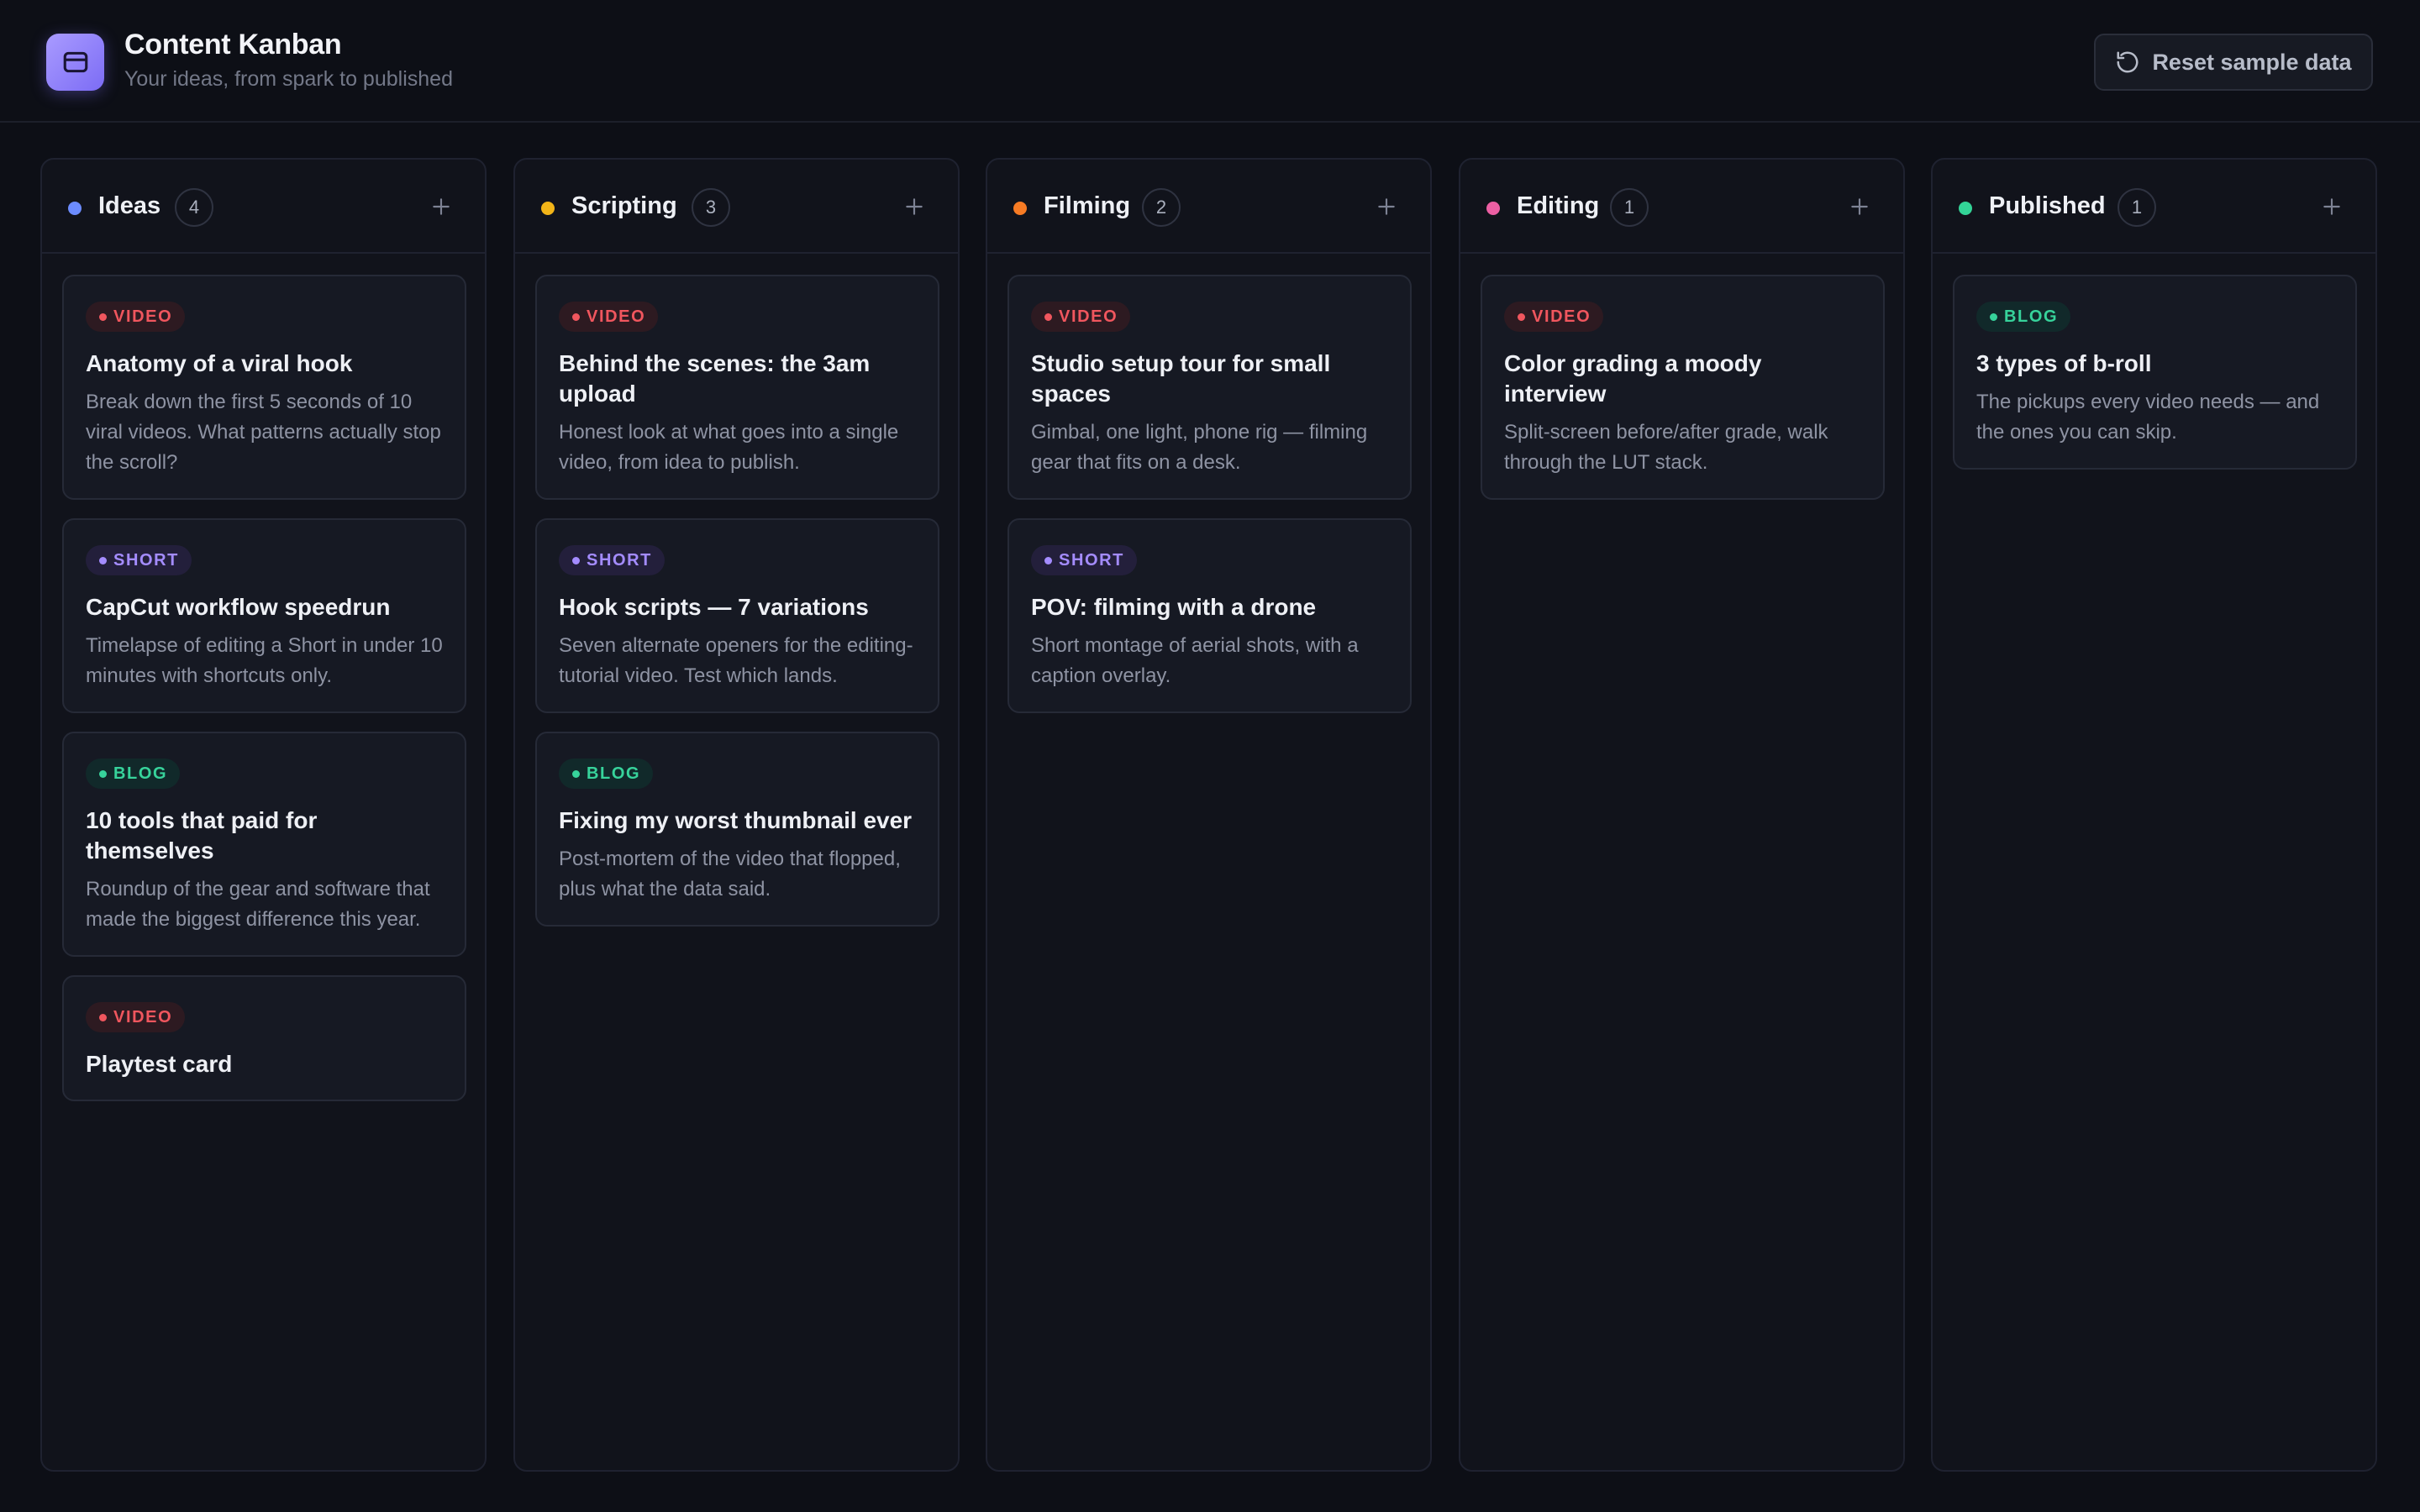 This screenshot has width=2420, height=1512. What do you see at coordinates (1174, 607) in the screenshot?
I see `card-title: POV: filming with a drone` at bounding box center [1174, 607].